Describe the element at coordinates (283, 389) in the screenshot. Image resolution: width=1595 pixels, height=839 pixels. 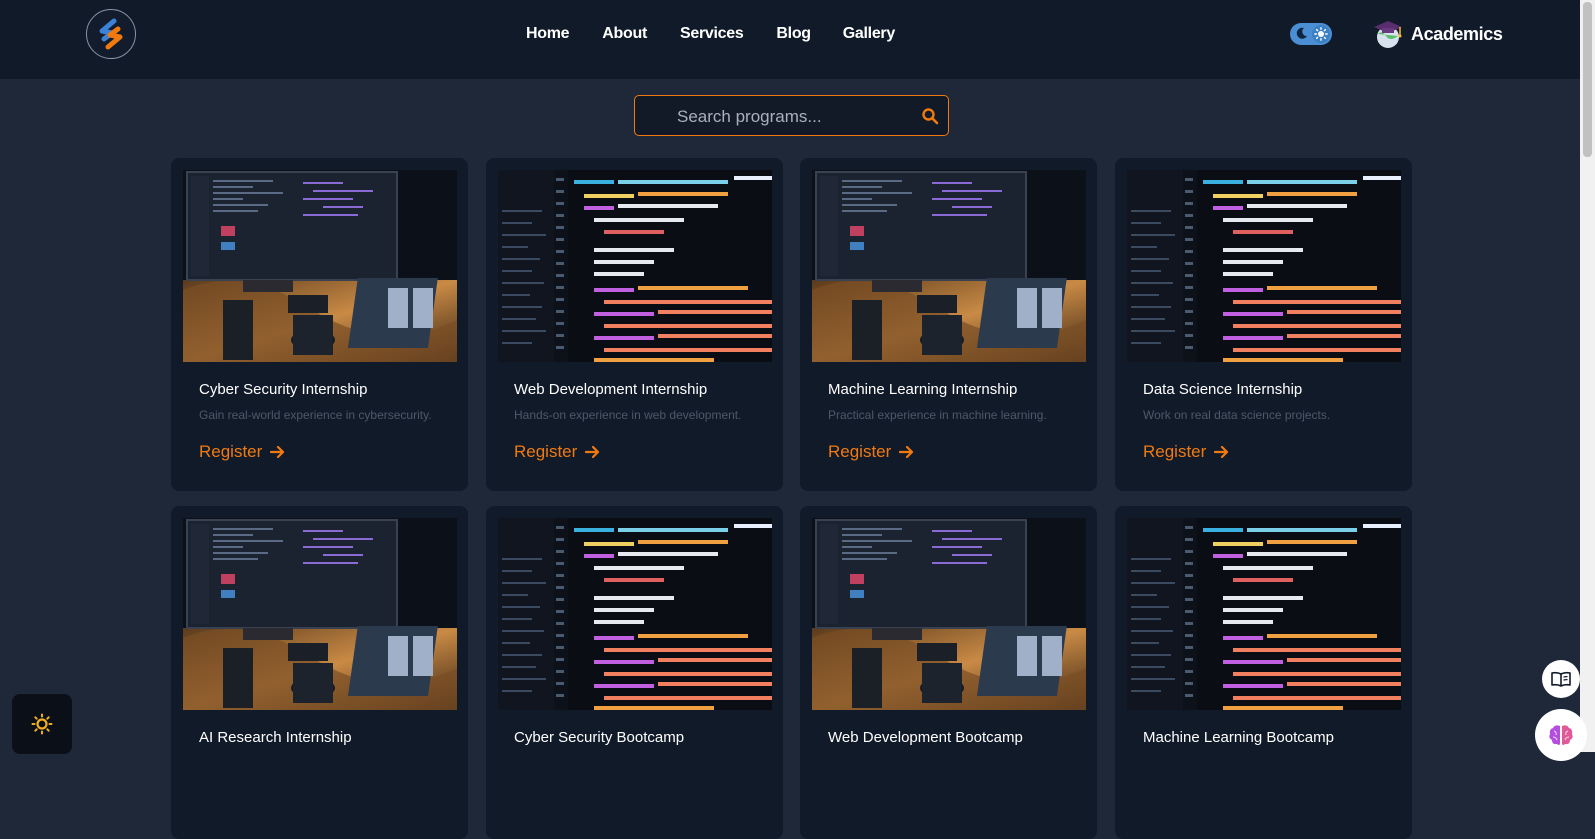
I see `program-title: Cyber Security Internship` at that location.